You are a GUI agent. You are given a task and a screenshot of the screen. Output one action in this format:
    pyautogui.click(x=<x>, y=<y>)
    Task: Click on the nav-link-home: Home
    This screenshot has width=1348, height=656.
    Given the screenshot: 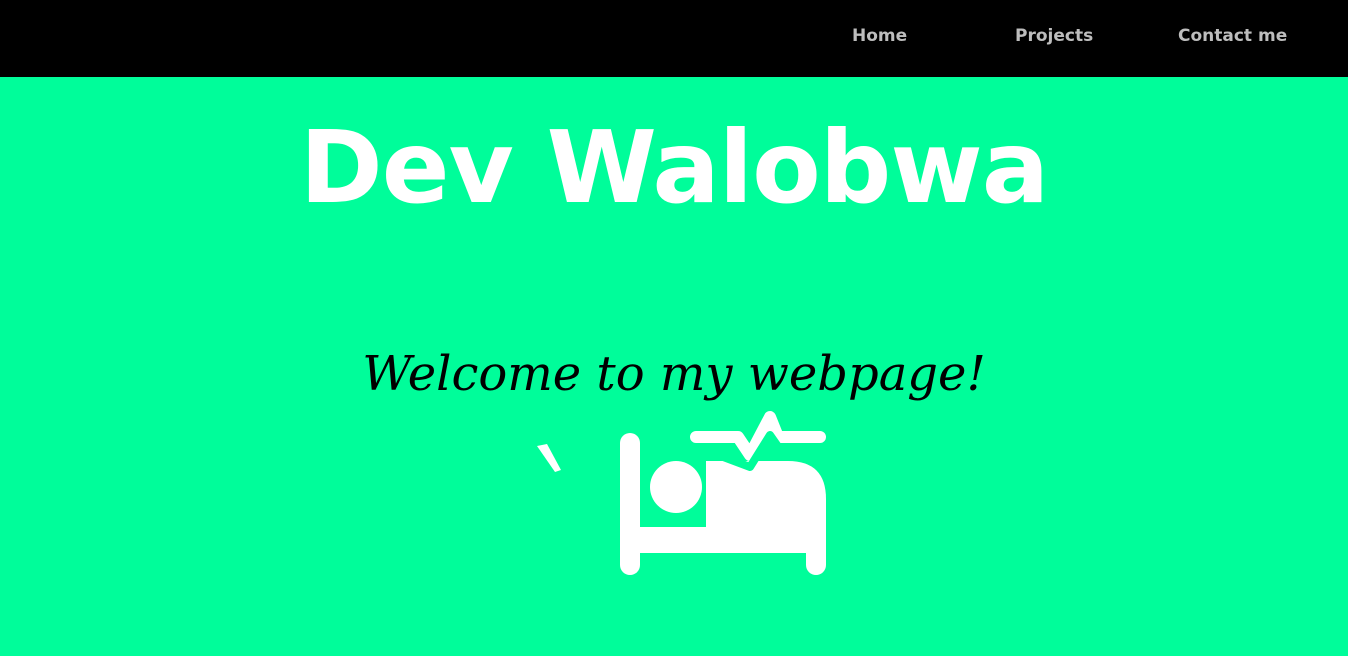 What is the action you would take?
    pyautogui.click(x=879, y=36)
    